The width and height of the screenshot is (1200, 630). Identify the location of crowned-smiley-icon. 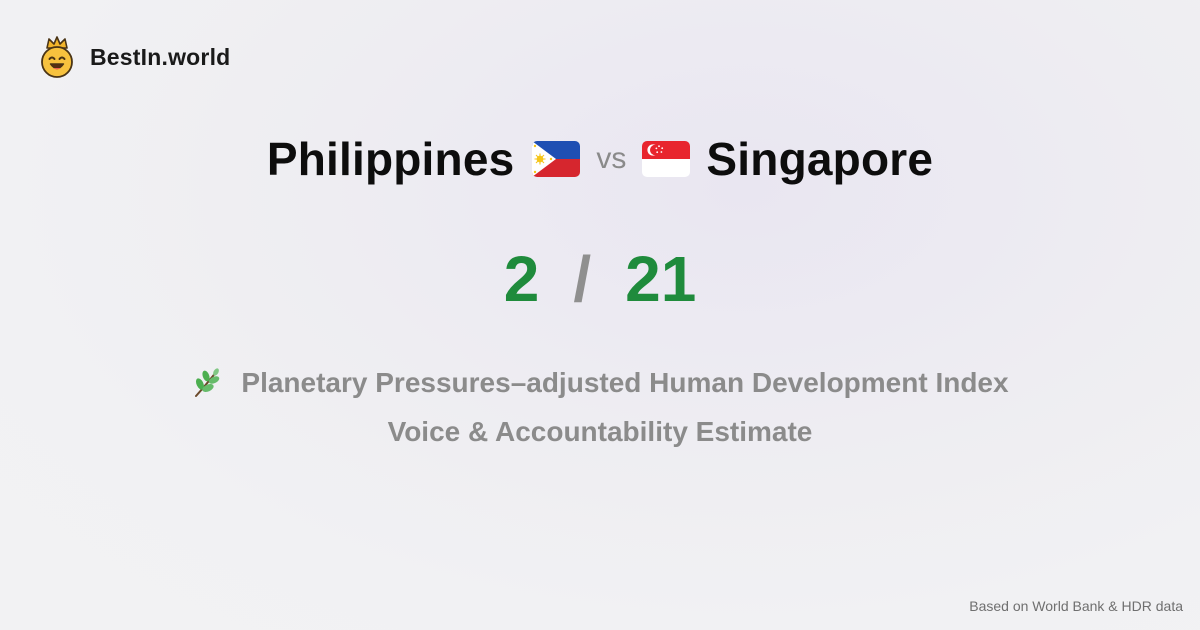
(57, 57).